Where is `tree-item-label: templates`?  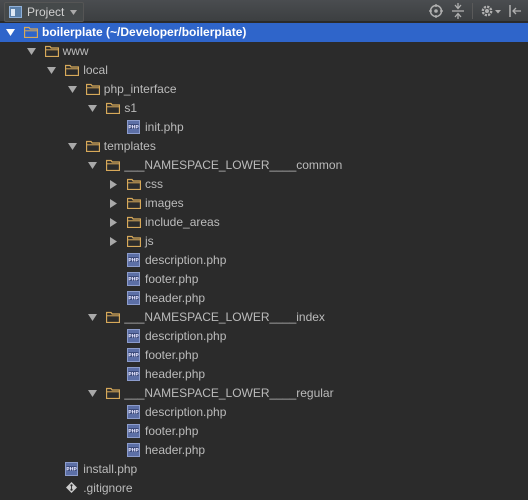
tree-item-label: templates is located at coordinates (130, 146).